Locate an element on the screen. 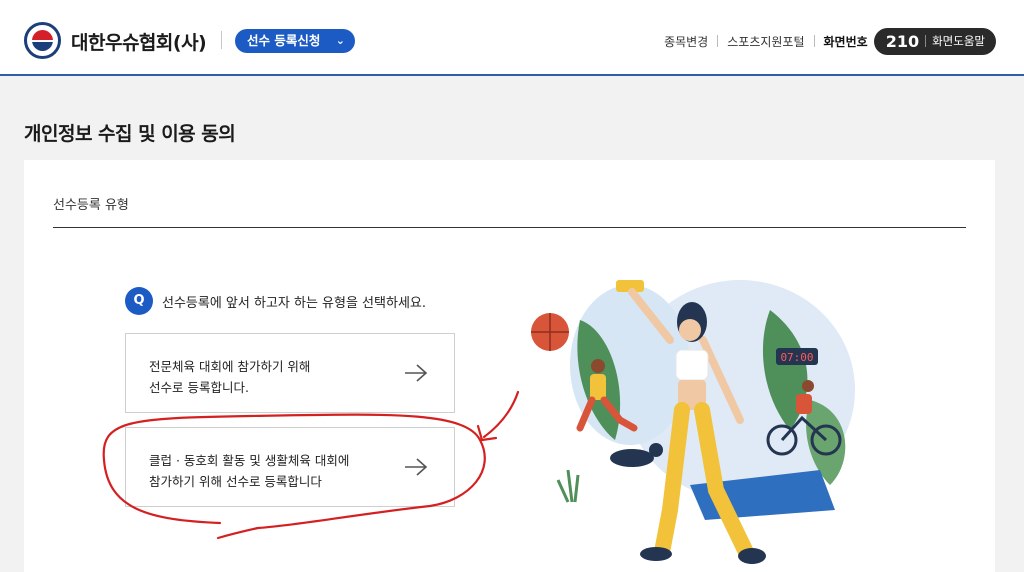 The width and height of the screenshot is (1024, 572). registration-menu-label: 선수 등록신청 is located at coordinates (284, 40).